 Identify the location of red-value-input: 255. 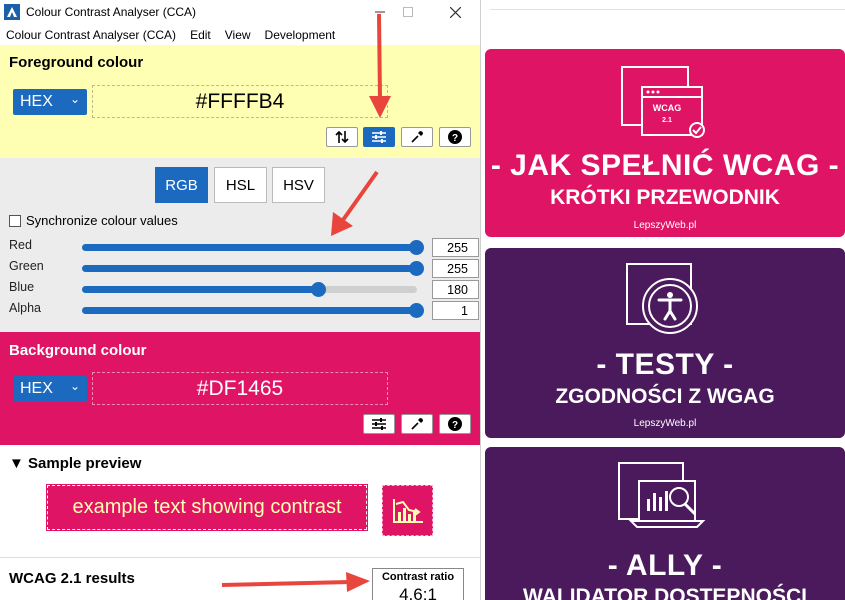
(455, 247).